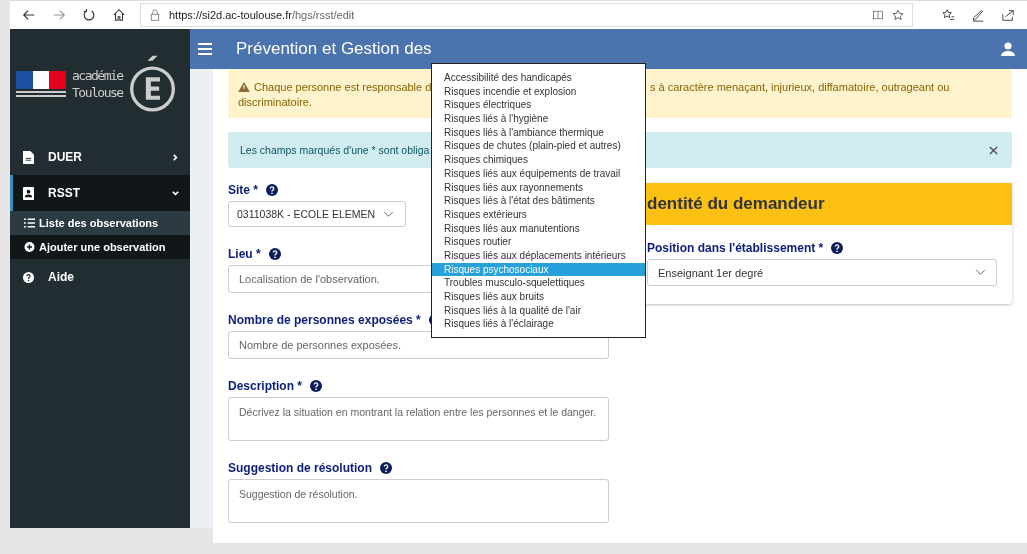  What do you see at coordinates (538, 160) in the screenshot?
I see `dropdown-option: Risques chimiques` at bounding box center [538, 160].